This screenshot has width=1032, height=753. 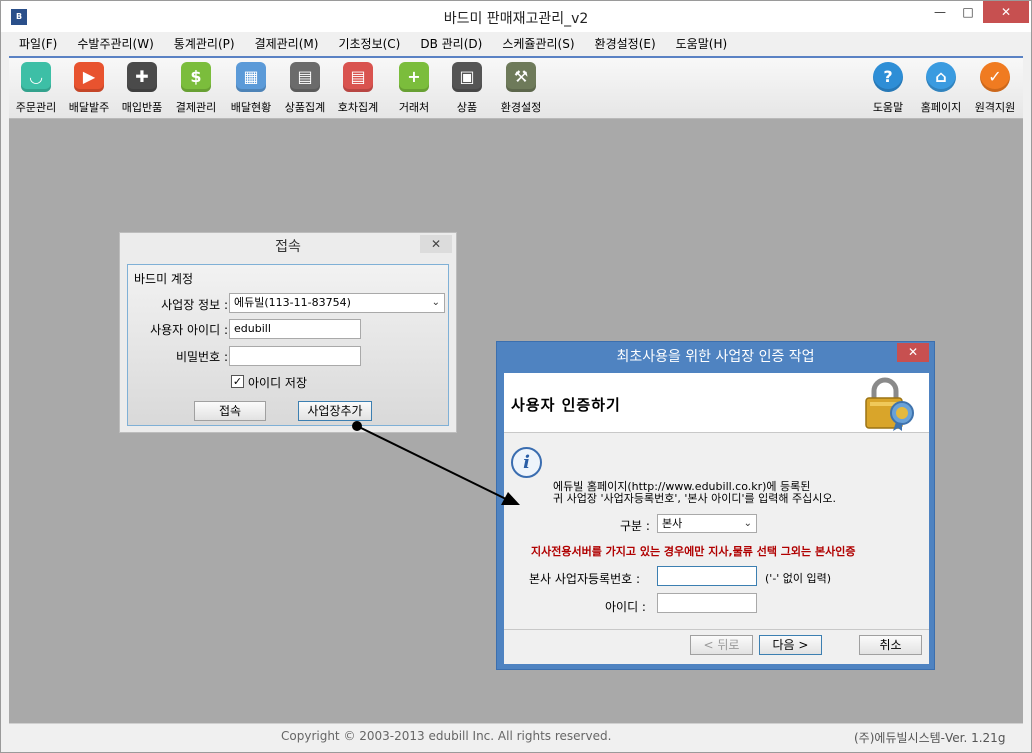 I want to click on boxes-icon: ▣, so click(x=467, y=77).